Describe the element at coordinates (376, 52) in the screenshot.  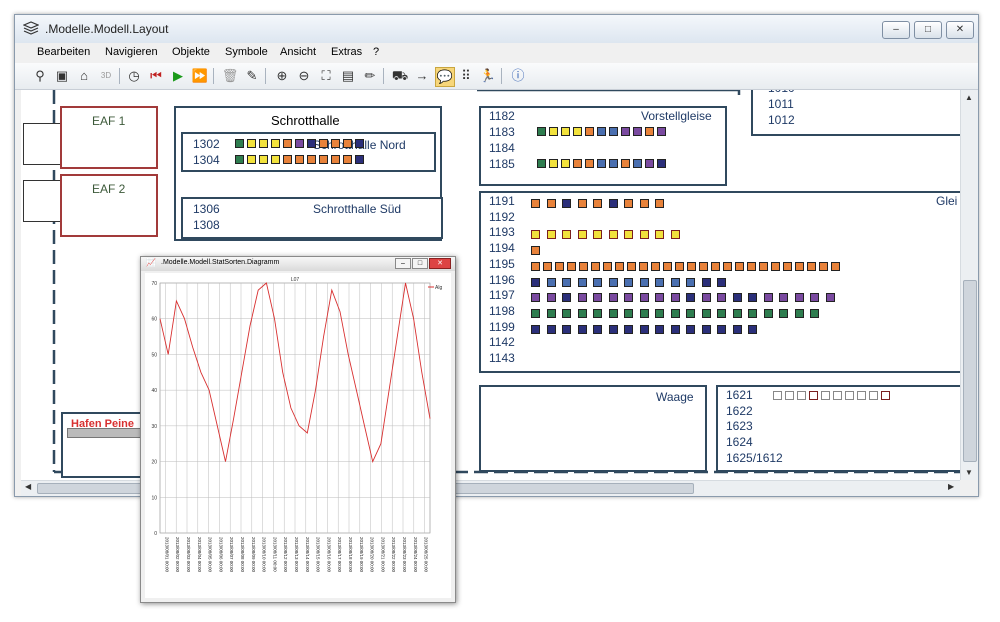
I see `menu-help: ?` at that location.